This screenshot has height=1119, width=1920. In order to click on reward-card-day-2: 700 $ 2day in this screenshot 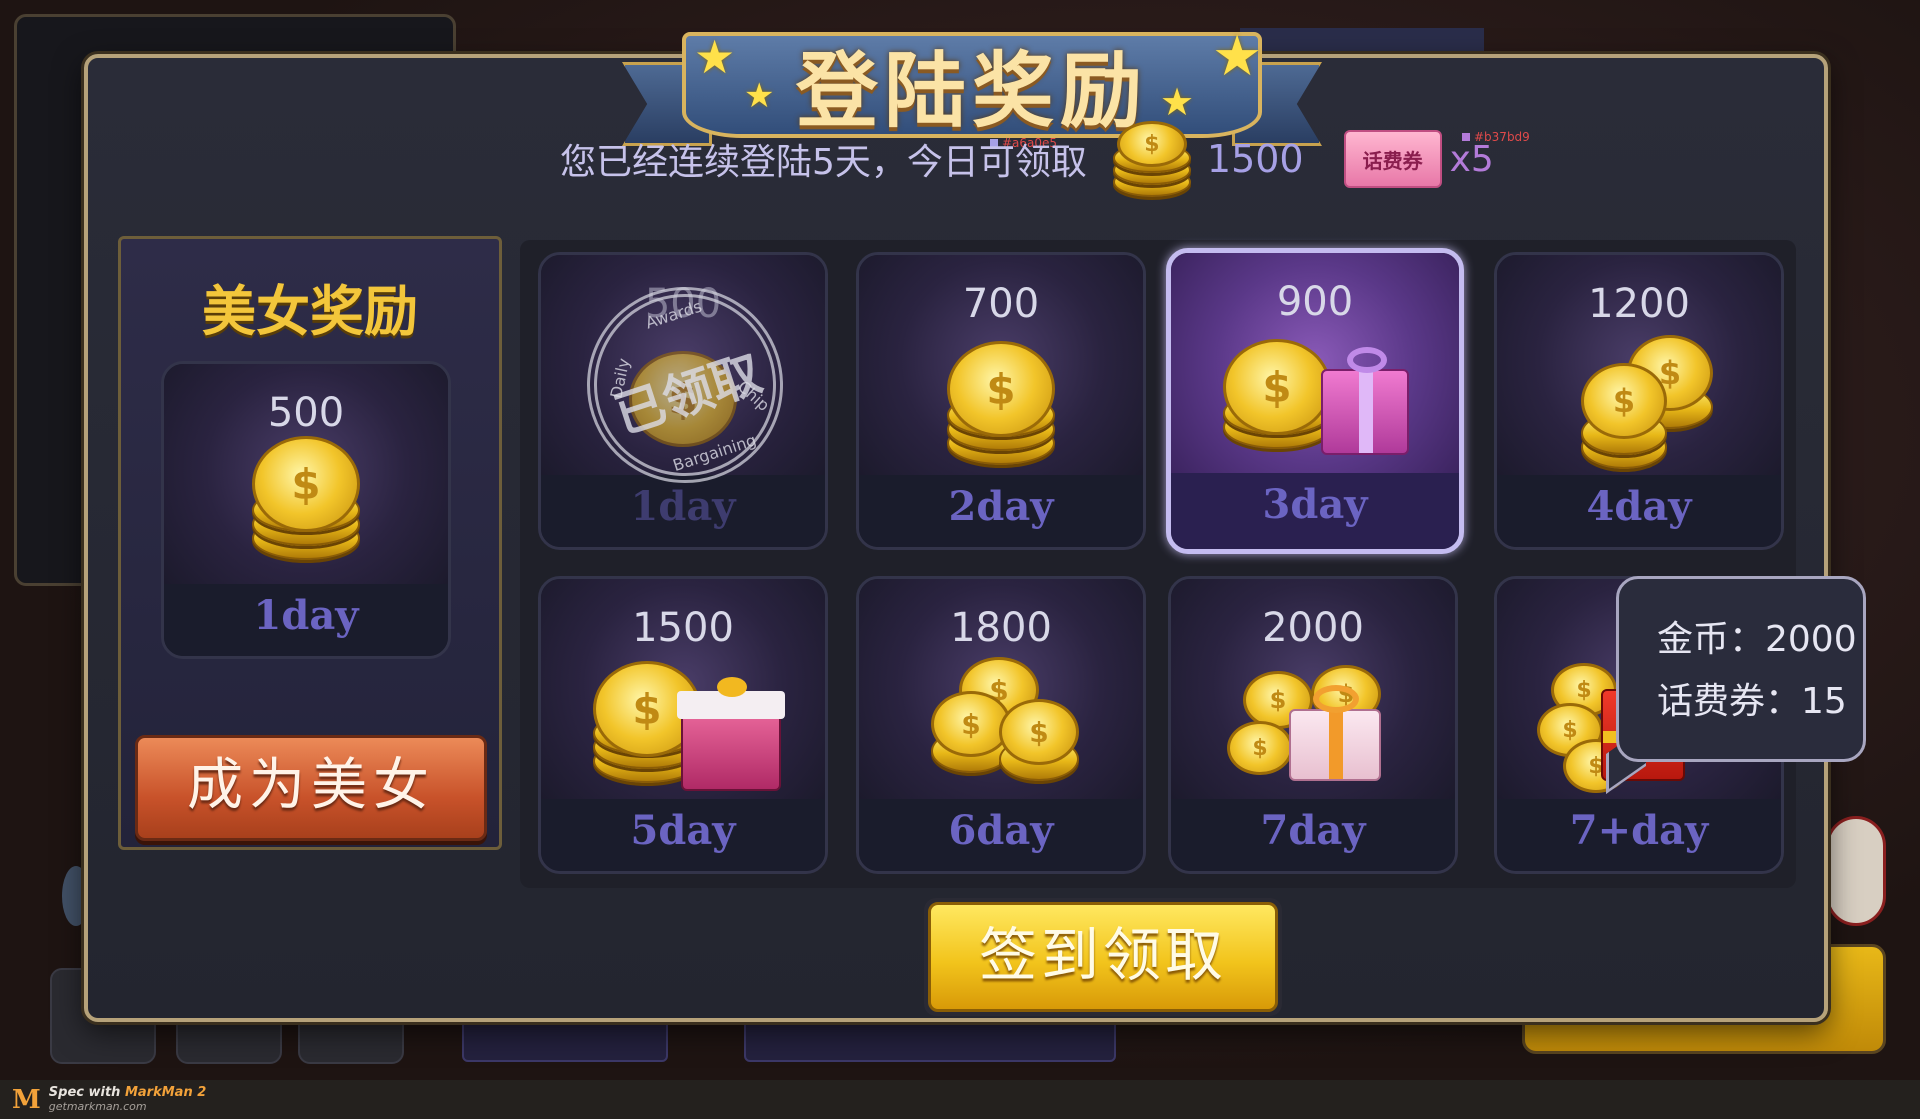, I will do `click(1001, 401)`.